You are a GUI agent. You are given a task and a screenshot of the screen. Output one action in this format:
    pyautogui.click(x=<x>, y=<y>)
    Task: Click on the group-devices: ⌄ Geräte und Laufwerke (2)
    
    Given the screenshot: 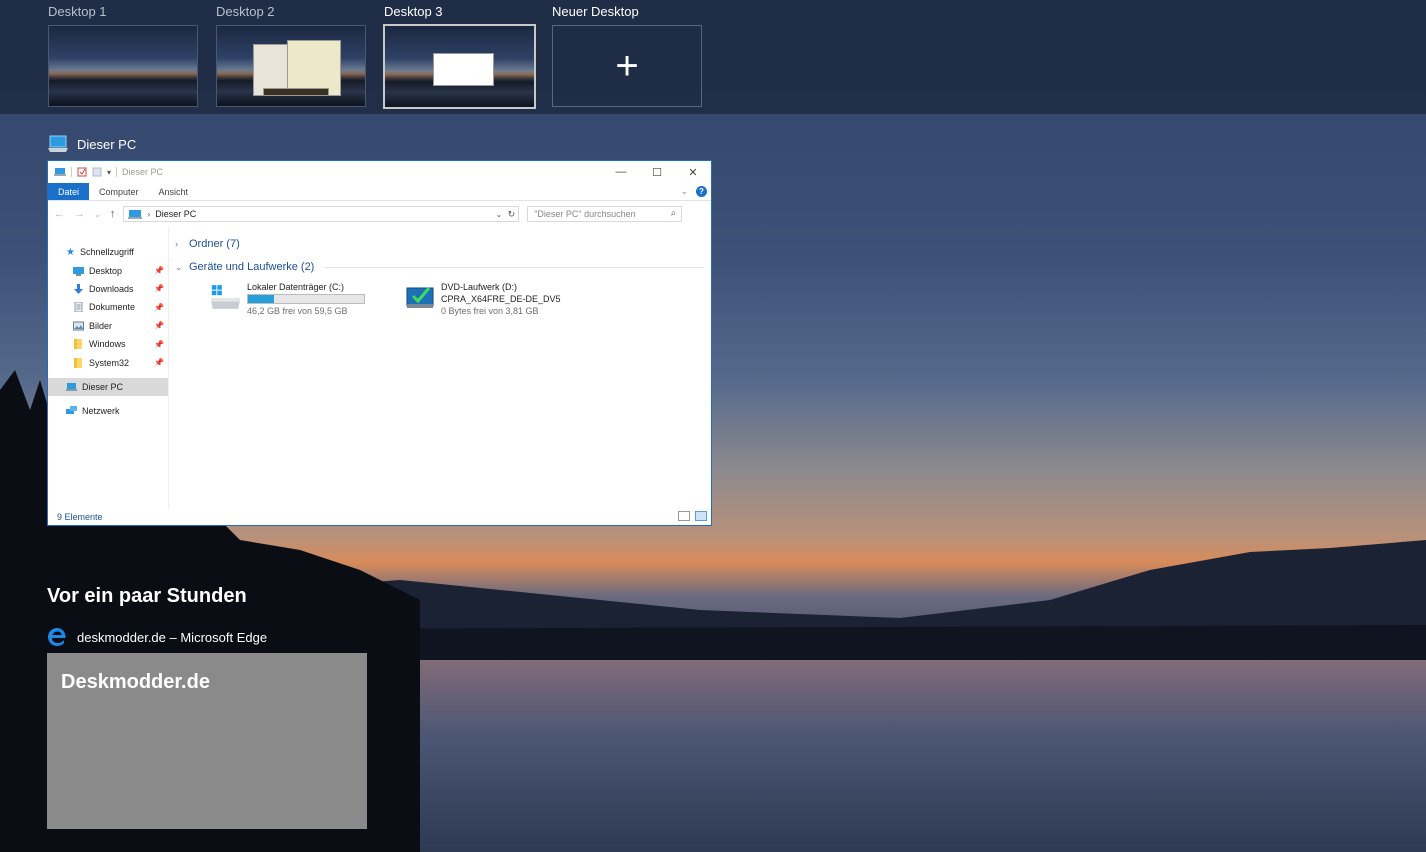 What is the action you would take?
    pyautogui.click(x=440, y=267)
    